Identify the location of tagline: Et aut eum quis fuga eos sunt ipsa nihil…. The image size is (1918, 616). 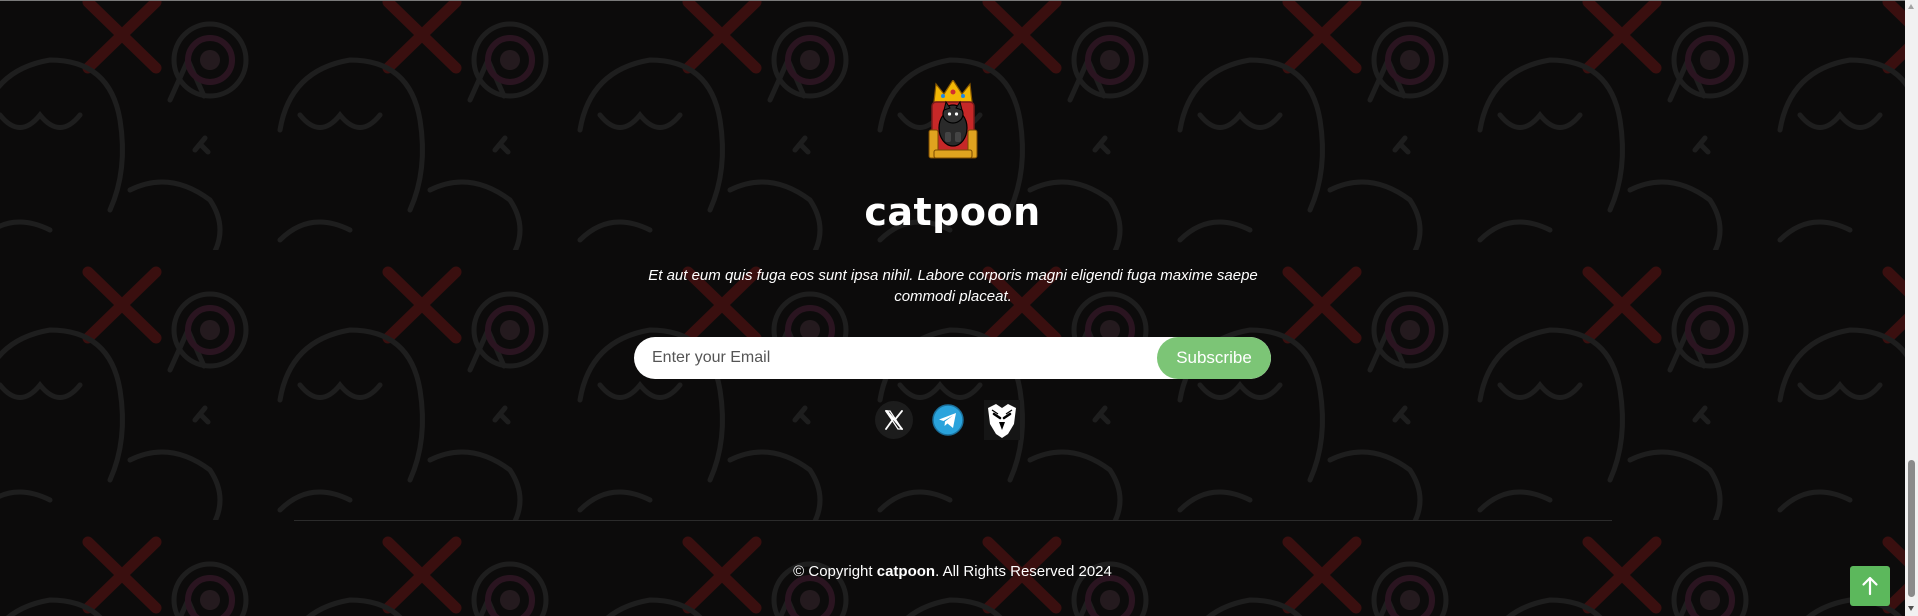
(953, 286).